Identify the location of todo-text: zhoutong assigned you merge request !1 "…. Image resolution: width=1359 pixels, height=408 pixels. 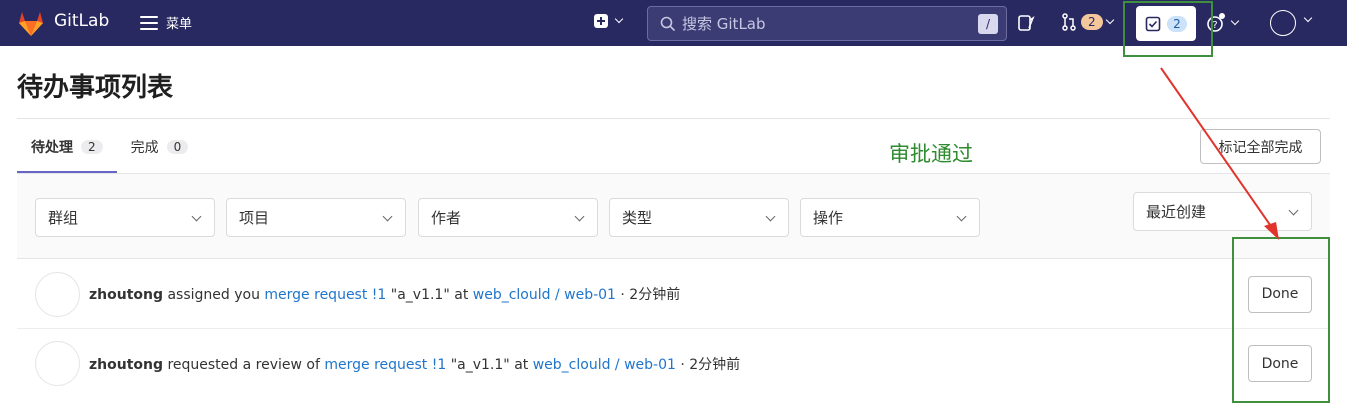
(384, 294).